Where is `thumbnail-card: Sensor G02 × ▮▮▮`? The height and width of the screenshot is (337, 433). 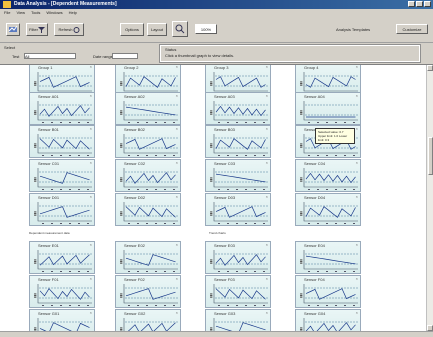 thumbnail-card: Sensor G02 × ▮▮▮ is located at coordinates (148, 320).